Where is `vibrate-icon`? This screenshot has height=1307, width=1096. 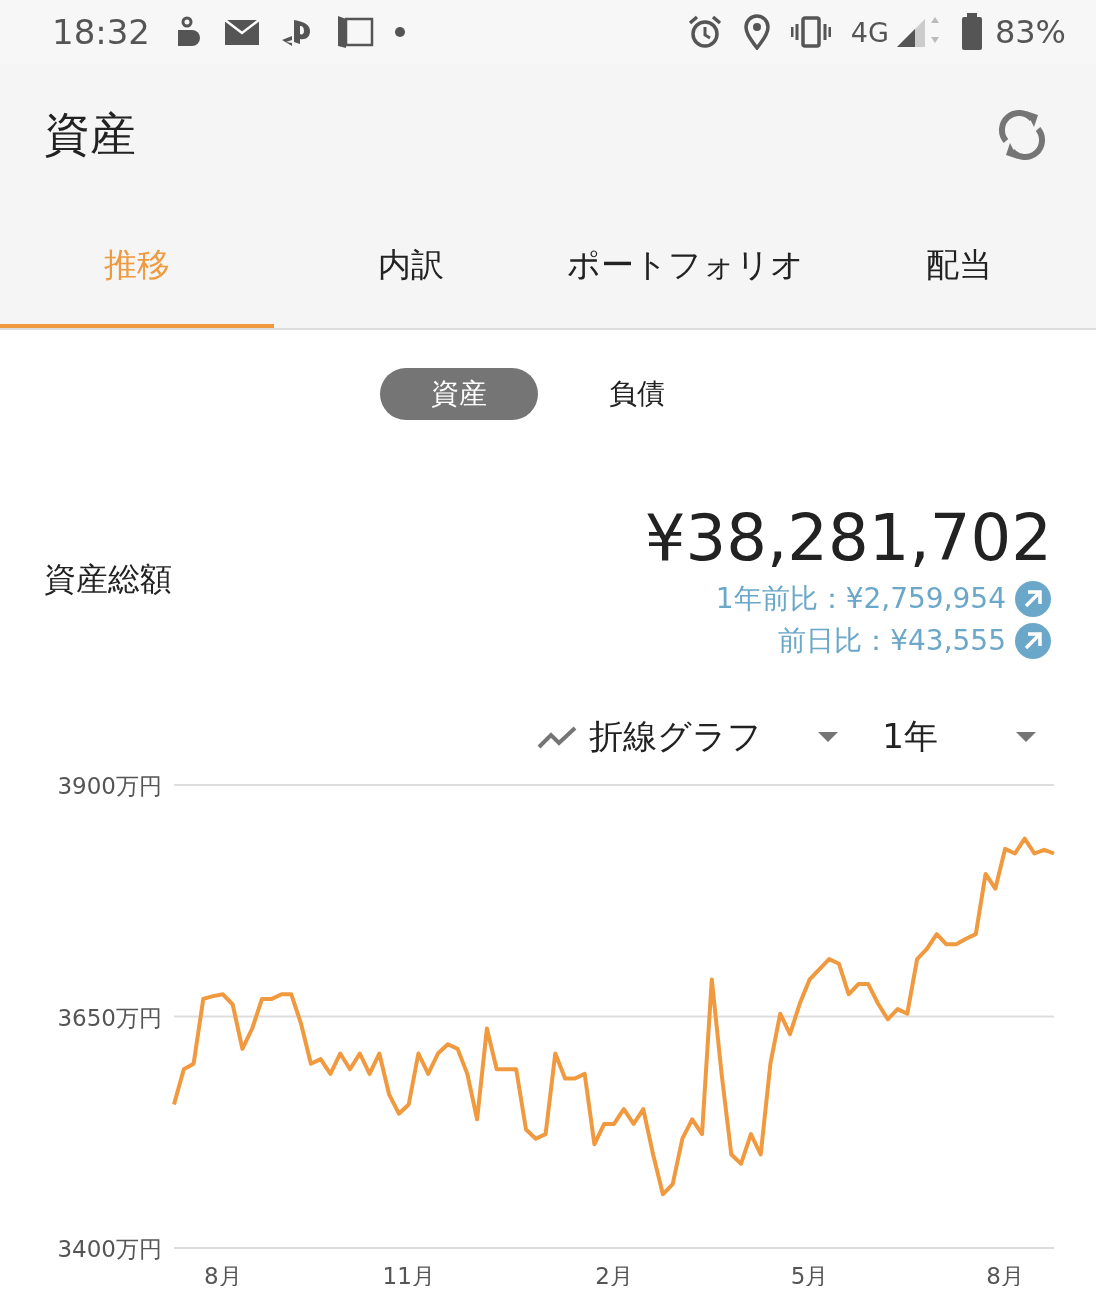
vibrate-icon is located at coordinates (810, 32).